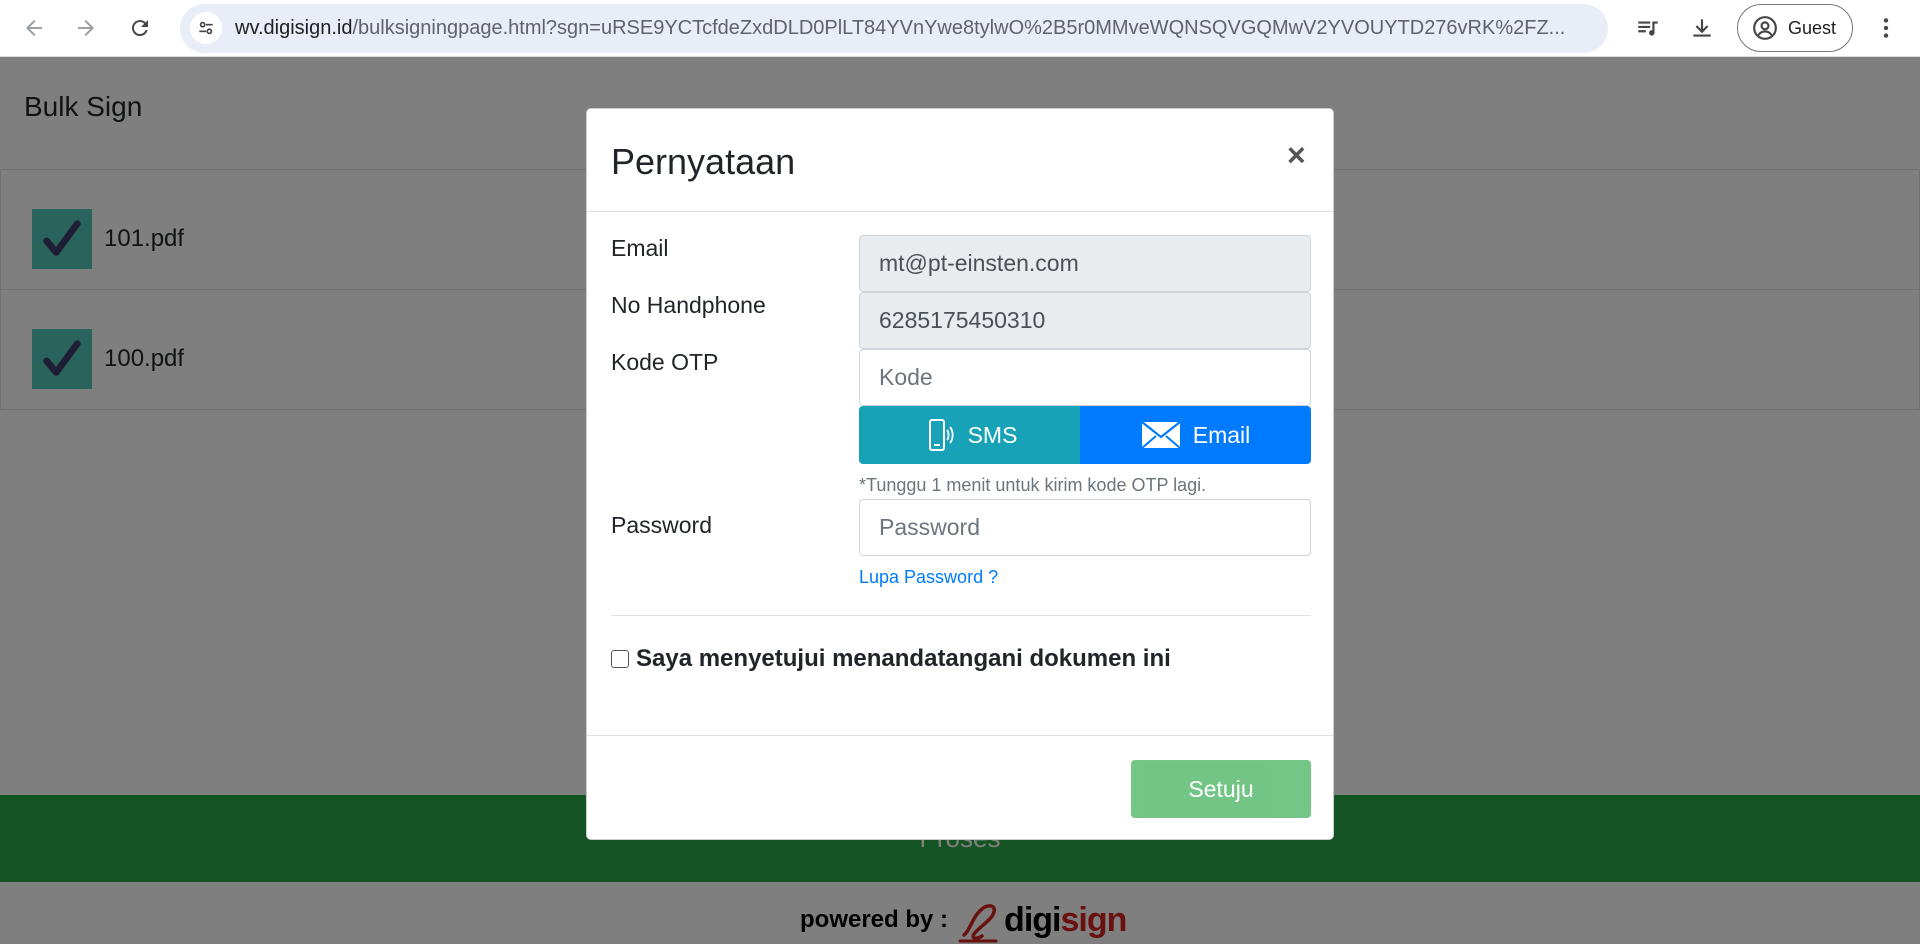 The width and height of the screenshot is (1920, 944). What do you see at coordinates (928, 577) in the screenshot?
I see `forgot-password-link: Lupa Password ?` at bounding box center [928, 577].